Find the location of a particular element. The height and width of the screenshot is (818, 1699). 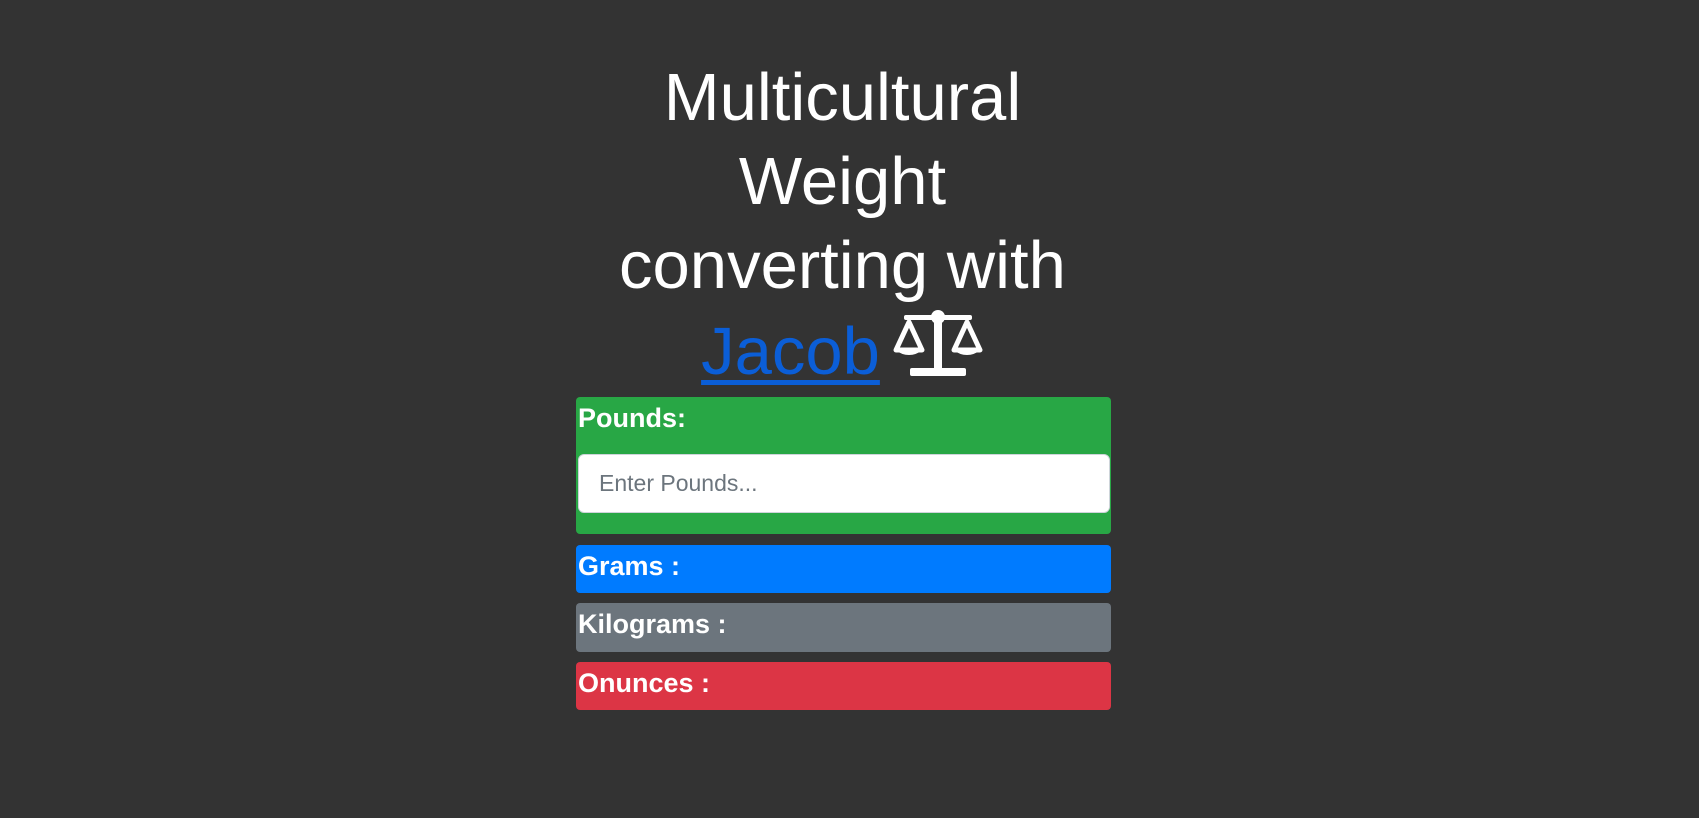

ounces-label: Onunces : is located at coordinates (644, 683).